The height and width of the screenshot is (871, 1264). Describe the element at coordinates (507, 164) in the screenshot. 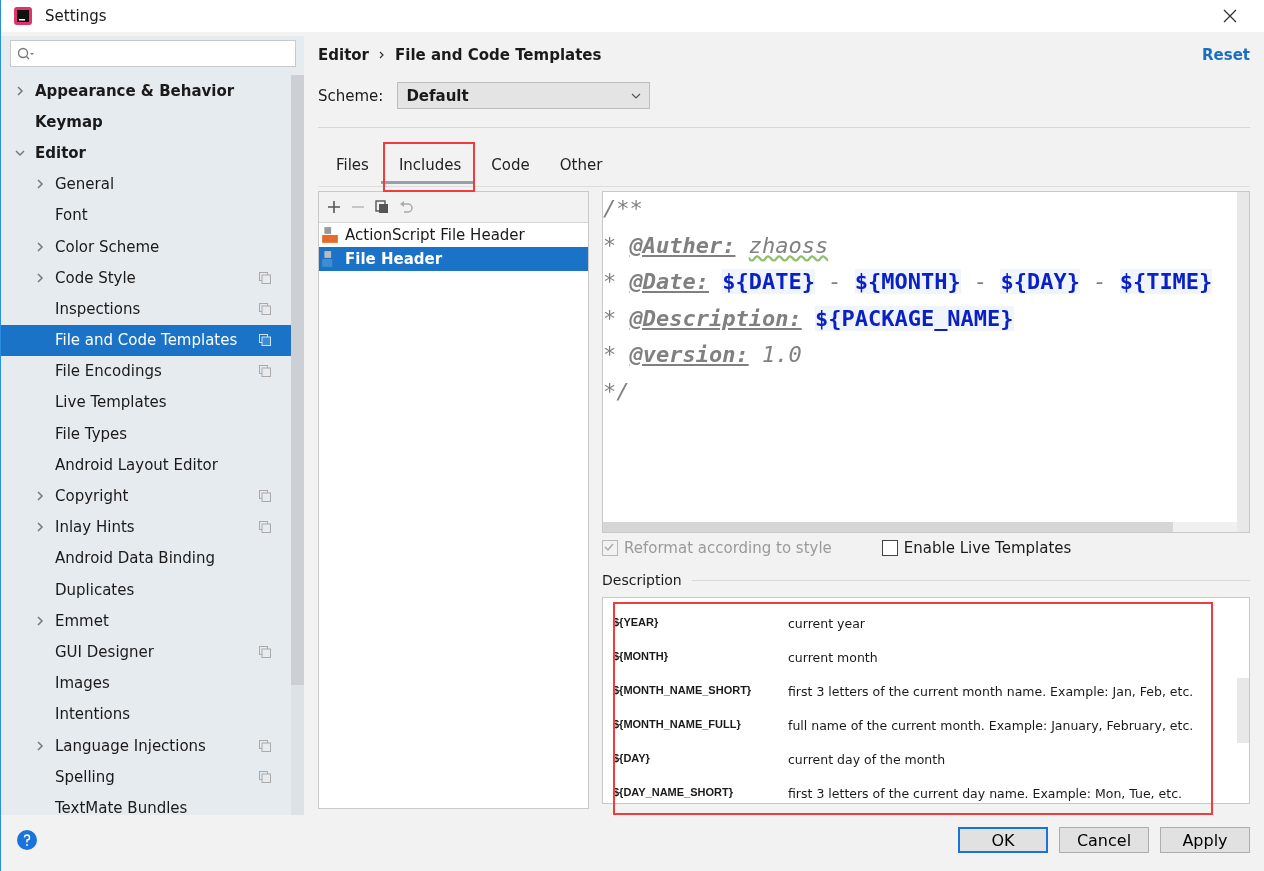

I see `tab: Code` at that location.